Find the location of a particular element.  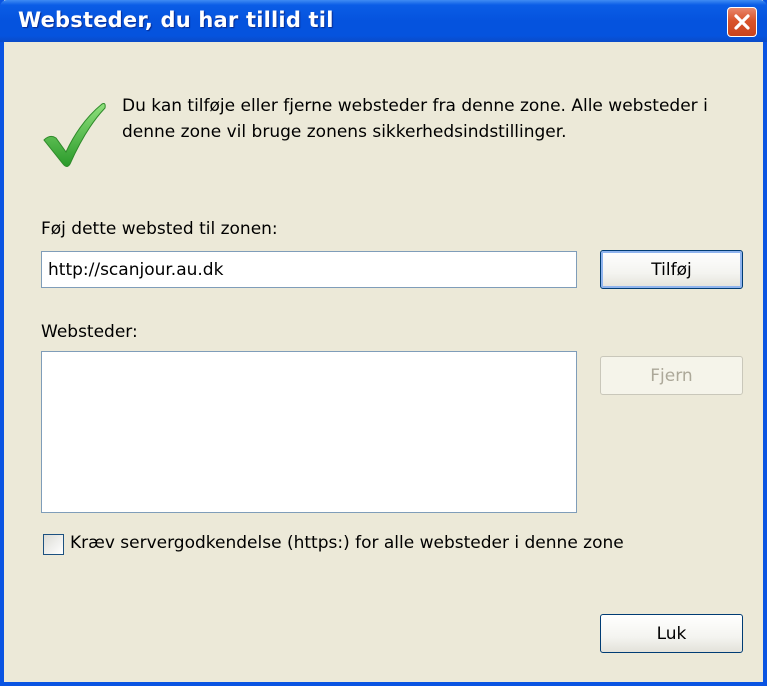

checkmark-icon is located at coordinates (74, 135).